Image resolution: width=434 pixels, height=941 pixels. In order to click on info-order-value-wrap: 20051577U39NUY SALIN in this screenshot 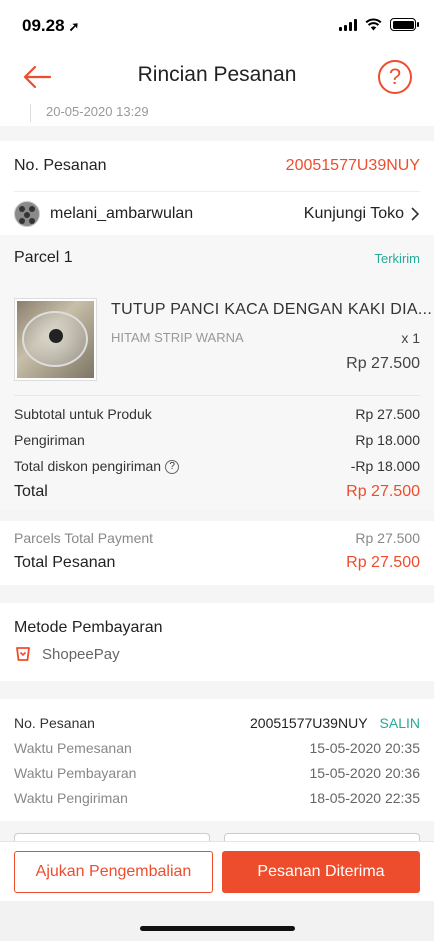, I will do `click(335, 723)`.